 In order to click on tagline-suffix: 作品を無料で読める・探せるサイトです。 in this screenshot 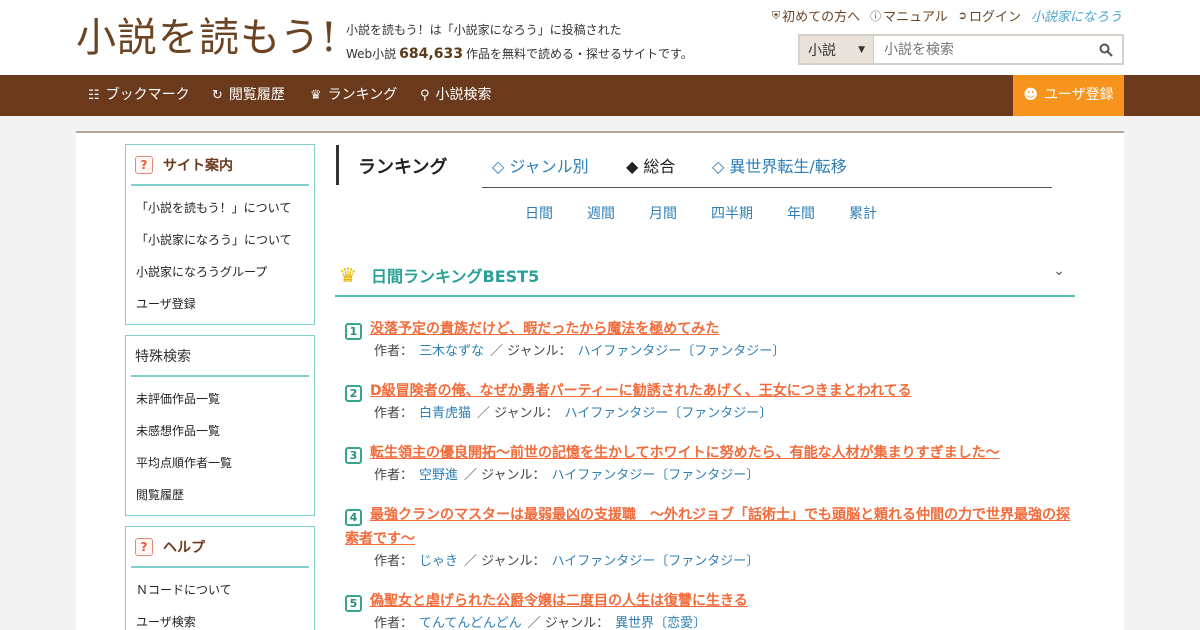, I will do `click(579, 54)`.